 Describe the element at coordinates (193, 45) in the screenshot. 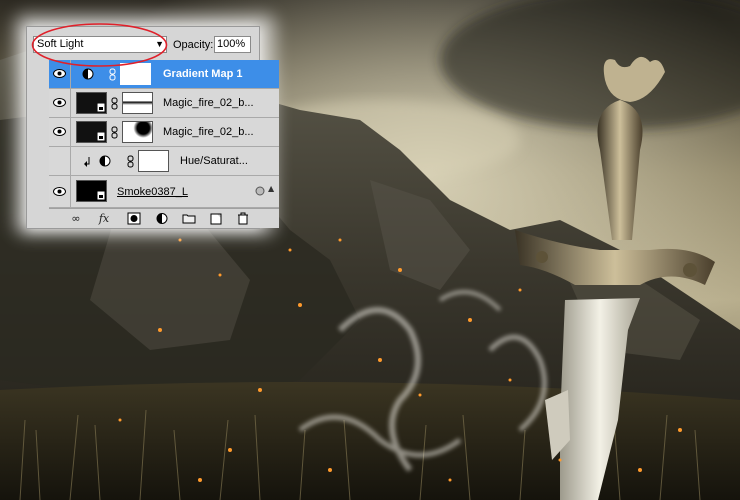

I see `opacity-label: Opacity:` at that location.